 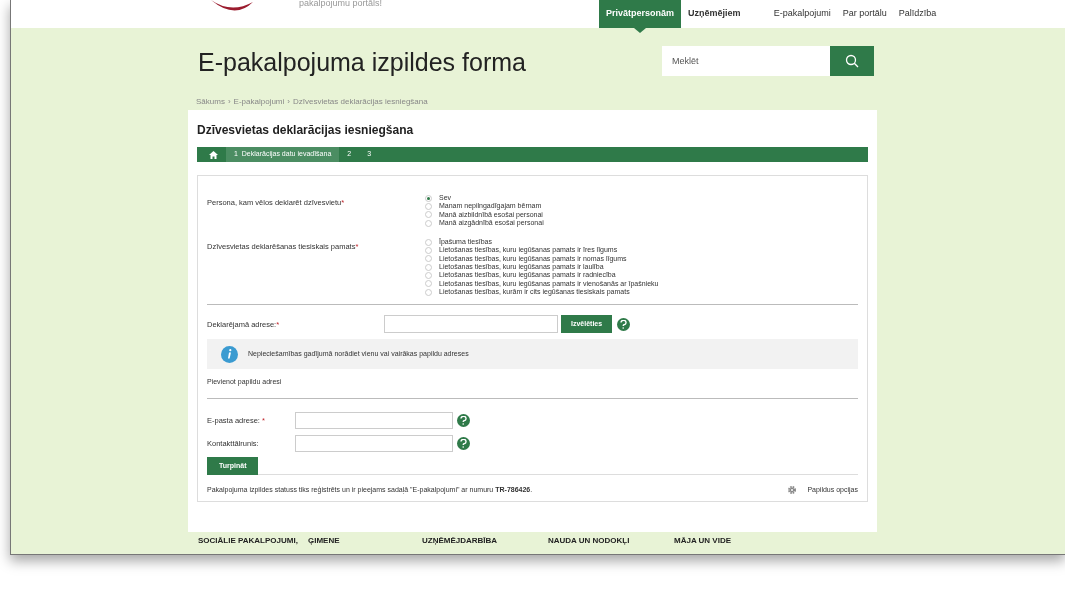 What do you see at coordinates (917, 14) in the screenshot?
I see `nav-link: Palīdzība` at bounding box center [917, 14].